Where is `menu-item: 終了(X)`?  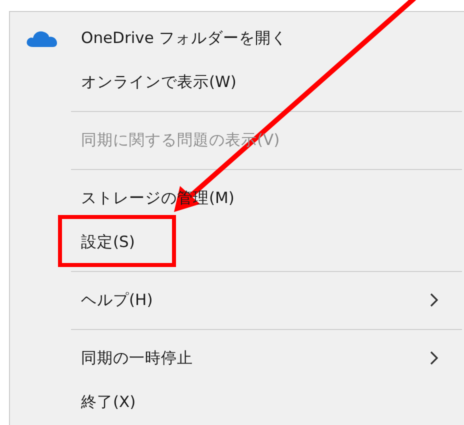
menu-item: 終了(X) is located at coordinates (272, 402).